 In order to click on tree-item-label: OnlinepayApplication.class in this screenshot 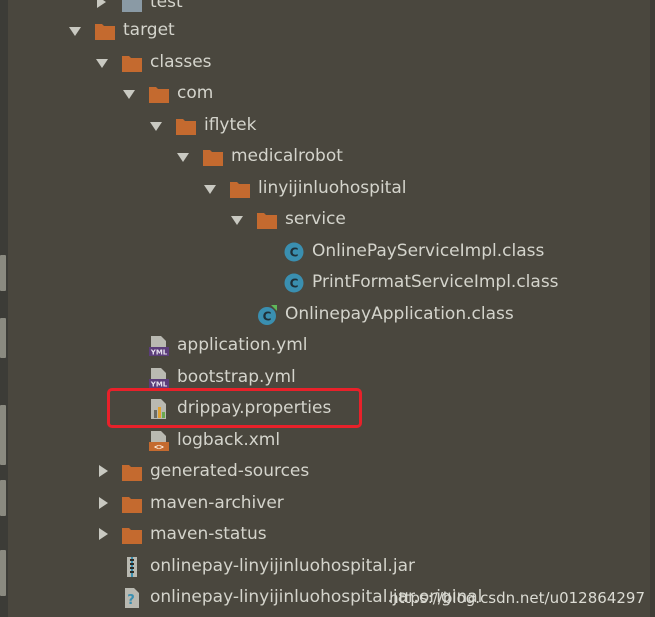, I will do `click(399, 314)`.